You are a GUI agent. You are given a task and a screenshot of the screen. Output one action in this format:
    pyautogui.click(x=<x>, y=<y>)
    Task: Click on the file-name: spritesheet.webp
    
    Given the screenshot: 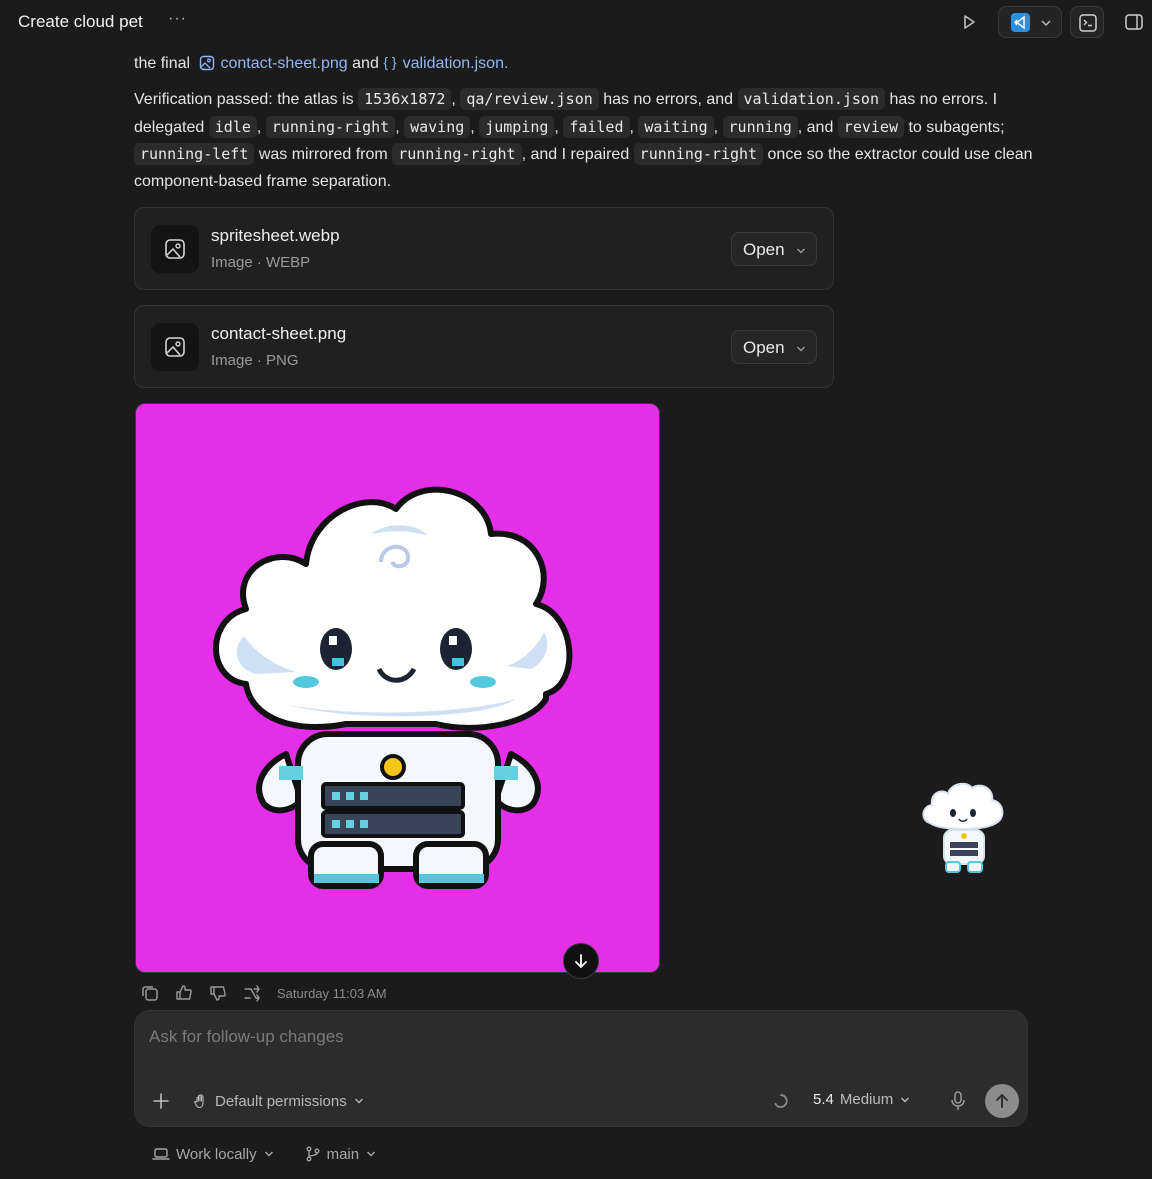 What is the action you would take?
    pyautogui.click(x=275, y=235)
    